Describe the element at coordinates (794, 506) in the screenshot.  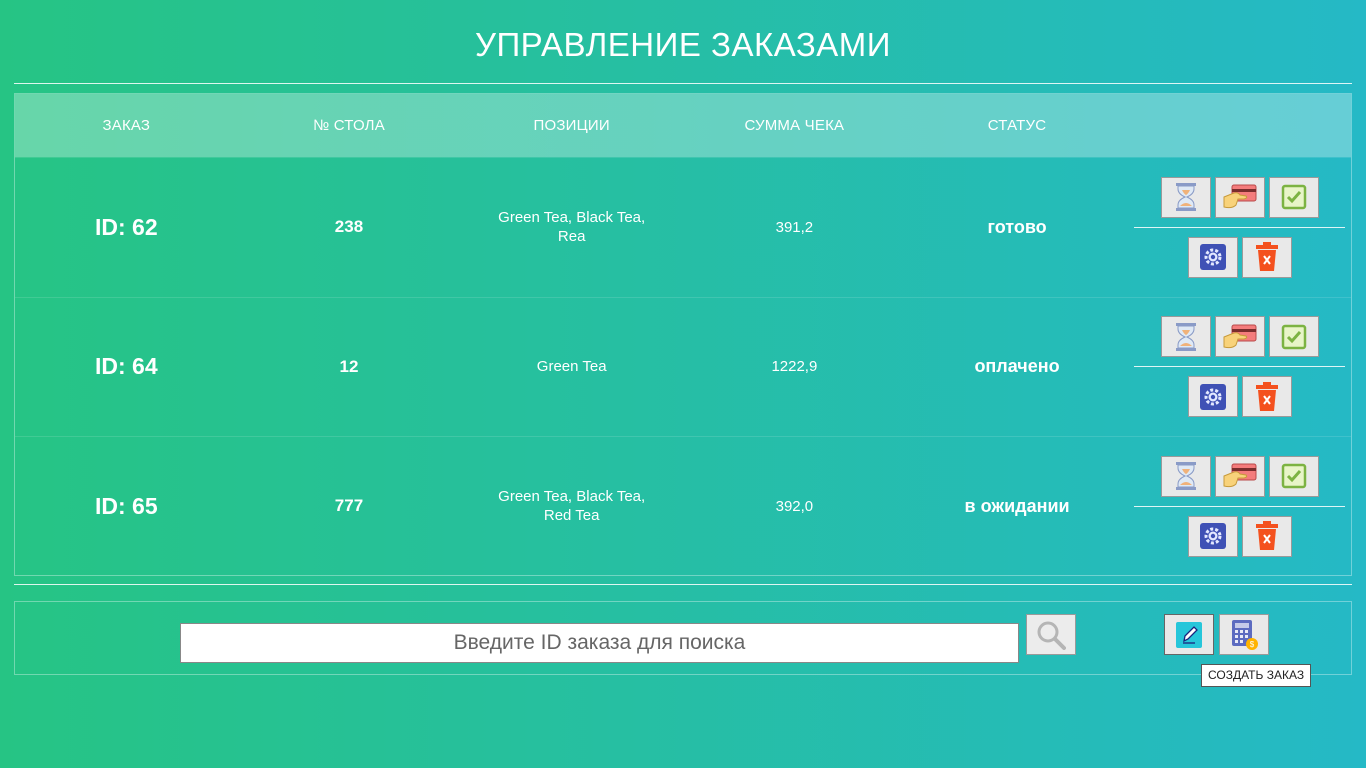
I see `order-sum: 392,0` at that location.